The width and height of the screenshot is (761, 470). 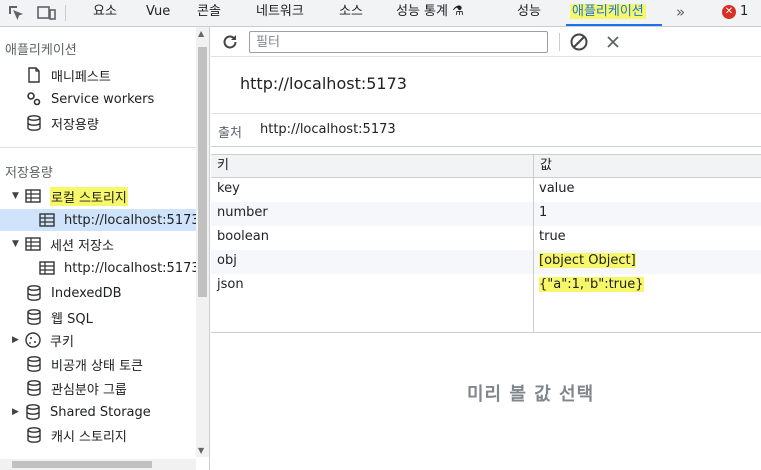 What do you see at coordinates (372, 286) in the screenshot?
I see `row-key: json` at bounding box center [372, 286].